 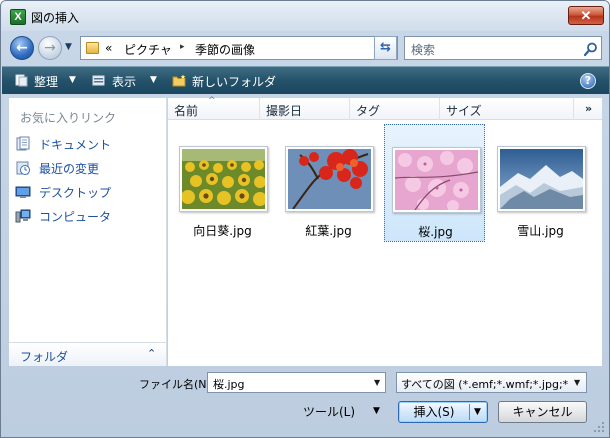 I want to click on insert-button-label: 挿入(S), so click(x=434, y=412).